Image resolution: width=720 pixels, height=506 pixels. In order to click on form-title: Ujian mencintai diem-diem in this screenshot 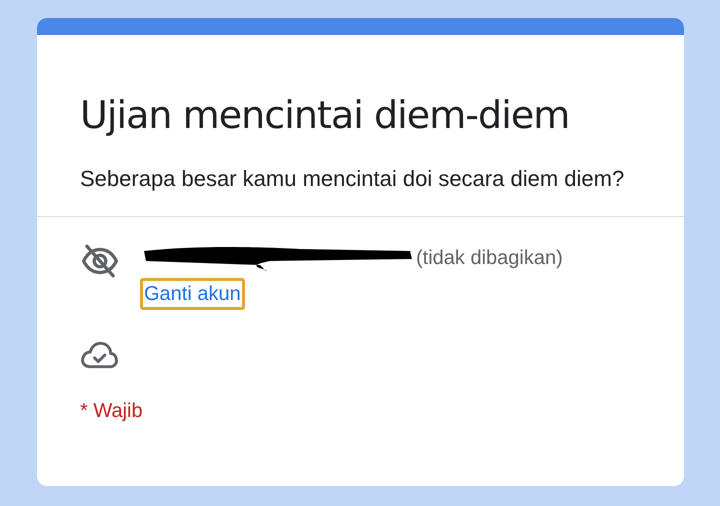, I will do `click(325, 115)`.